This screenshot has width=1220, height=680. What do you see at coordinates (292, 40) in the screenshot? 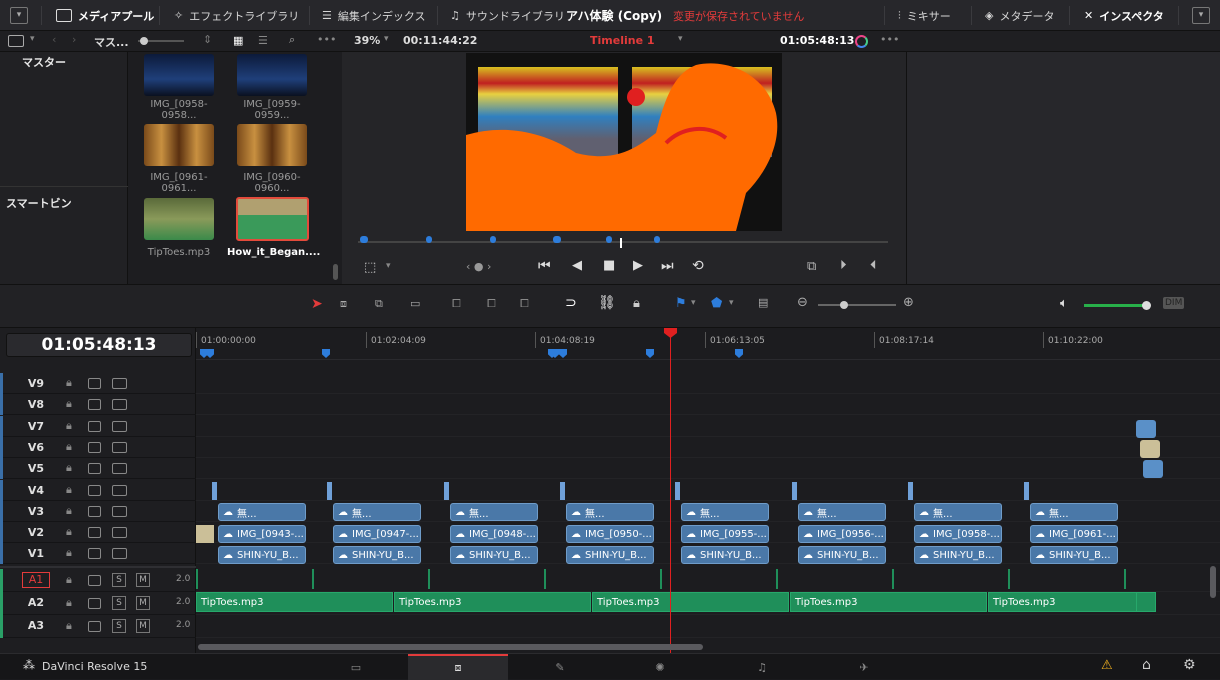
I see `search-icon: ⌕` at bounding box center [292, 40].